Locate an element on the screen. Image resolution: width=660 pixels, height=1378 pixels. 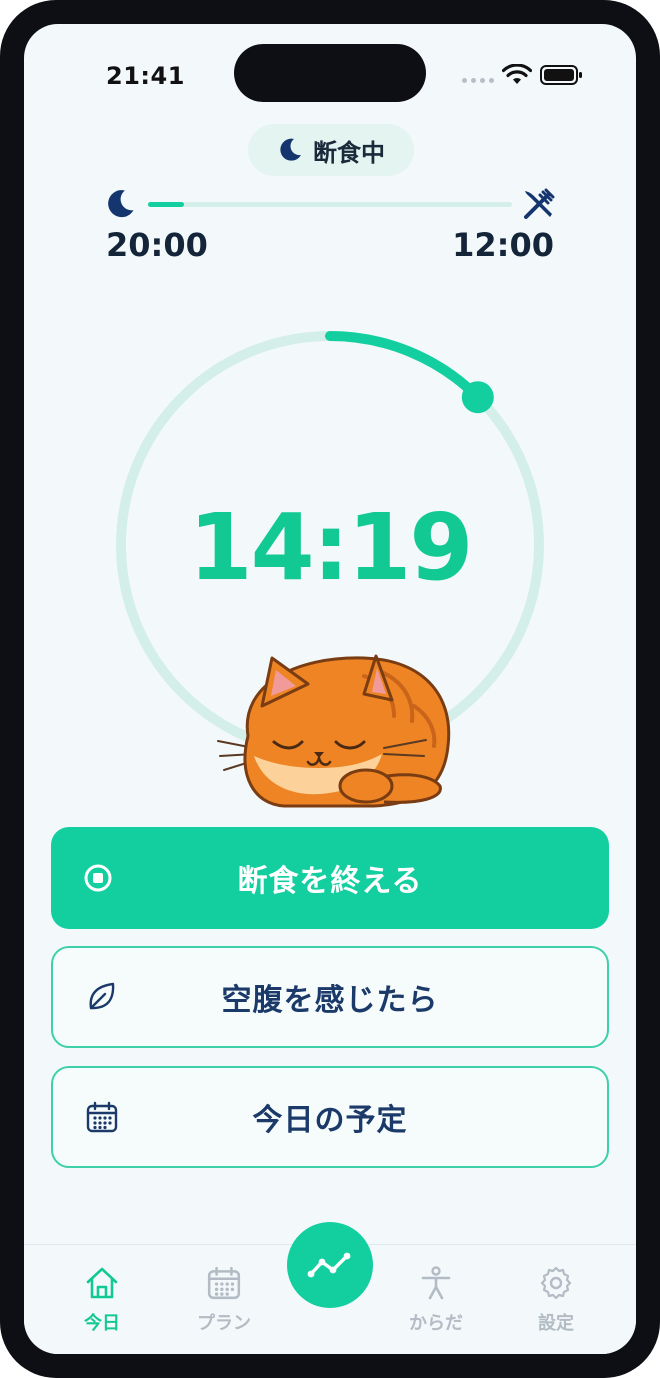
tab-plan: プラン is located at coordinates (224, 1300).